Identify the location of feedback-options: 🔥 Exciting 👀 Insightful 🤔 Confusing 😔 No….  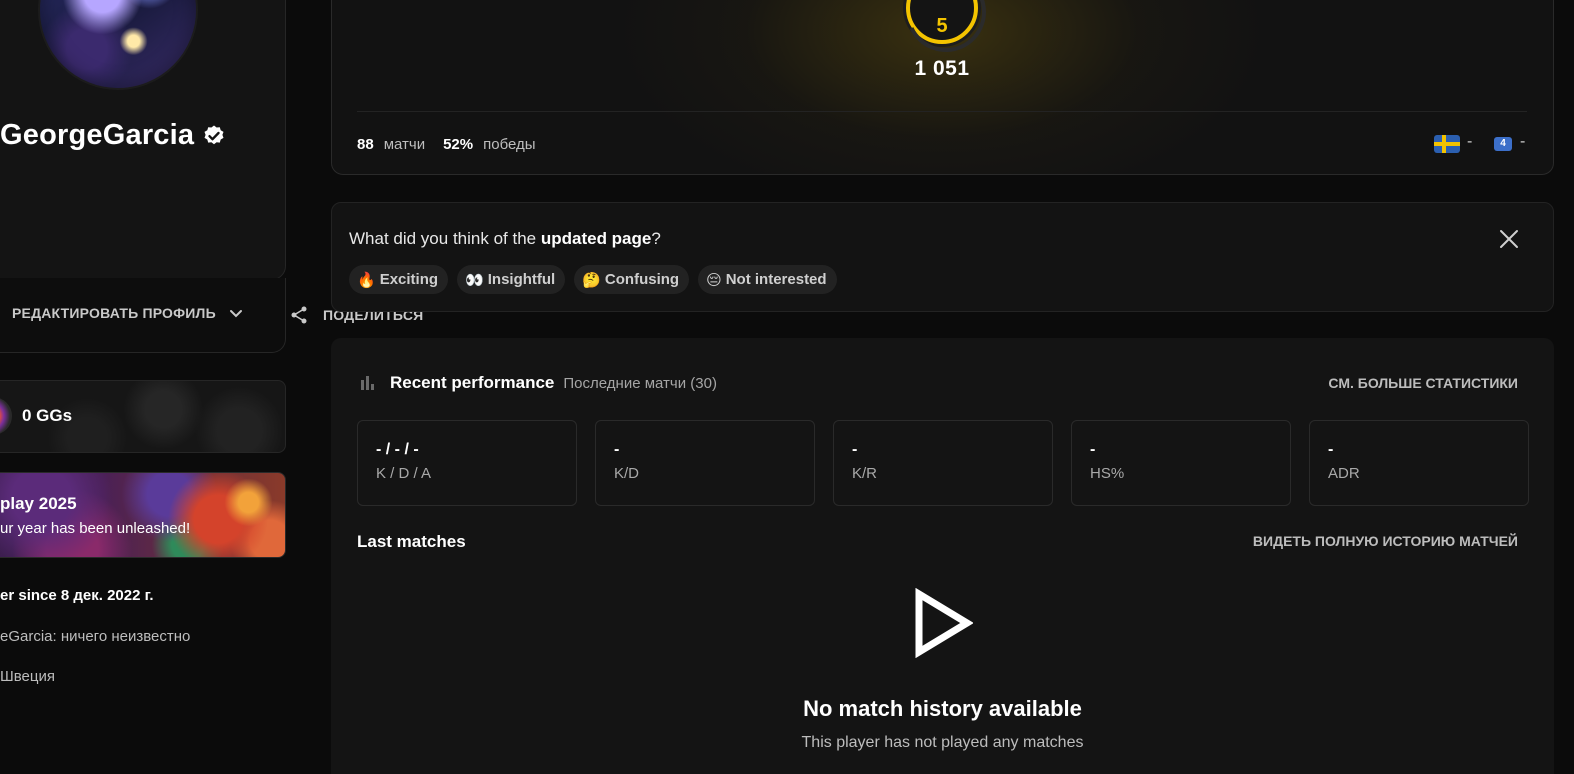
(593, 279).